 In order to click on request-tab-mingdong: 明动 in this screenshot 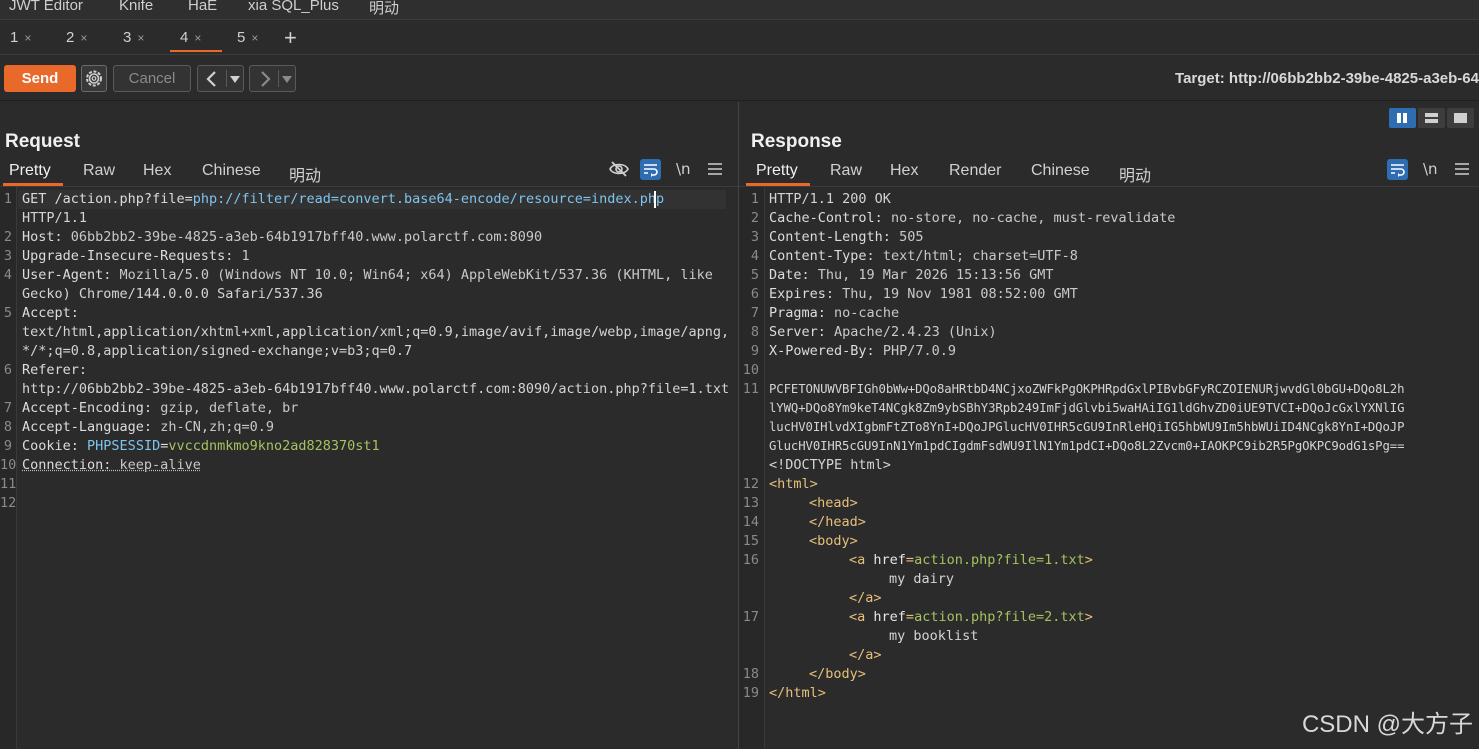, I will do `click(305, 174)`.